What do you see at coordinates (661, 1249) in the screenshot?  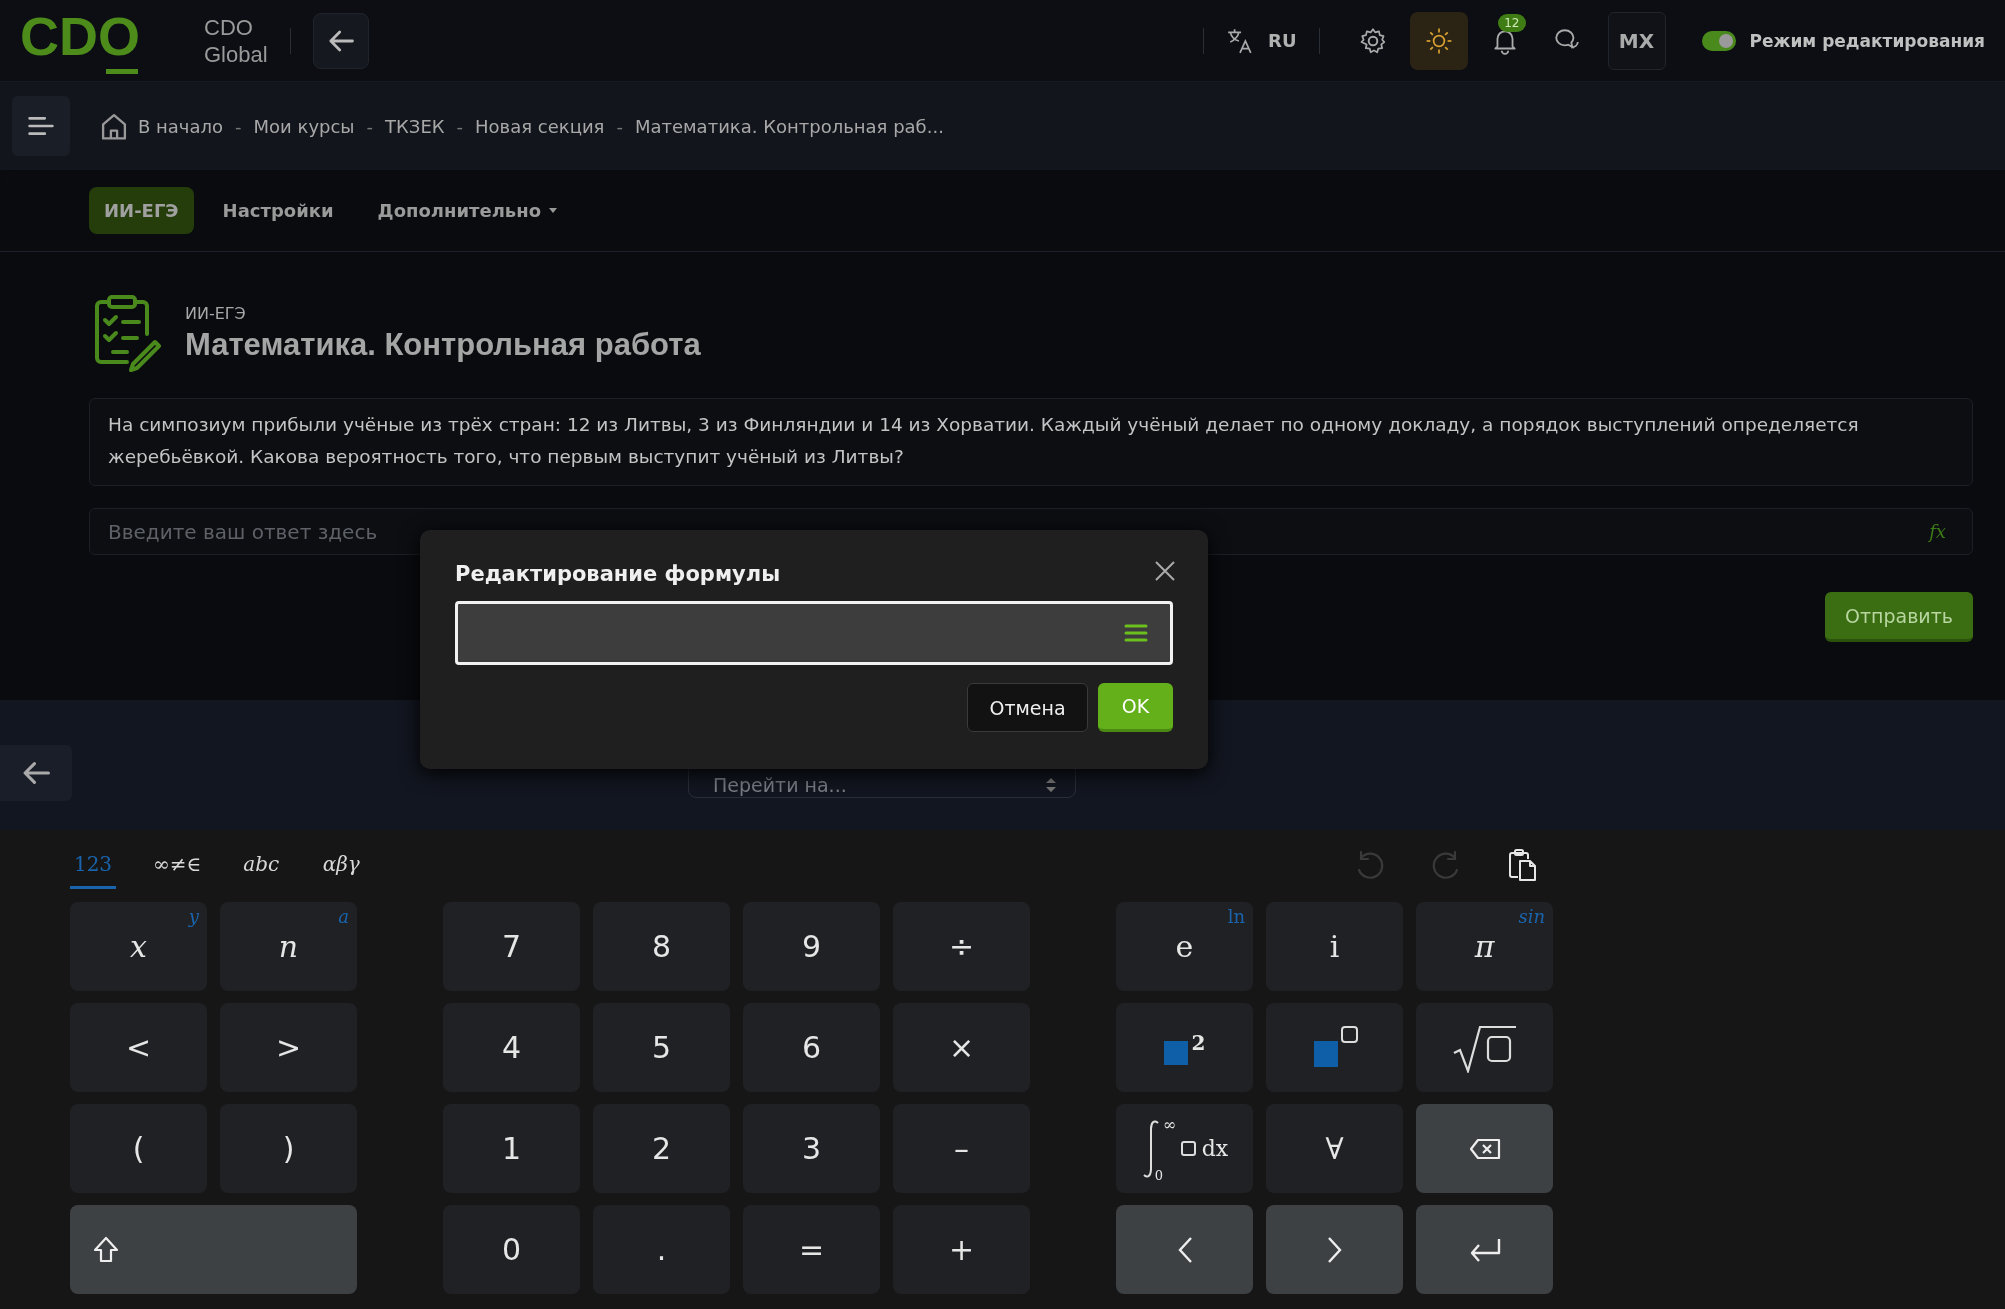 I see `keyboard-key: .` at bounding box center [661, 1249].